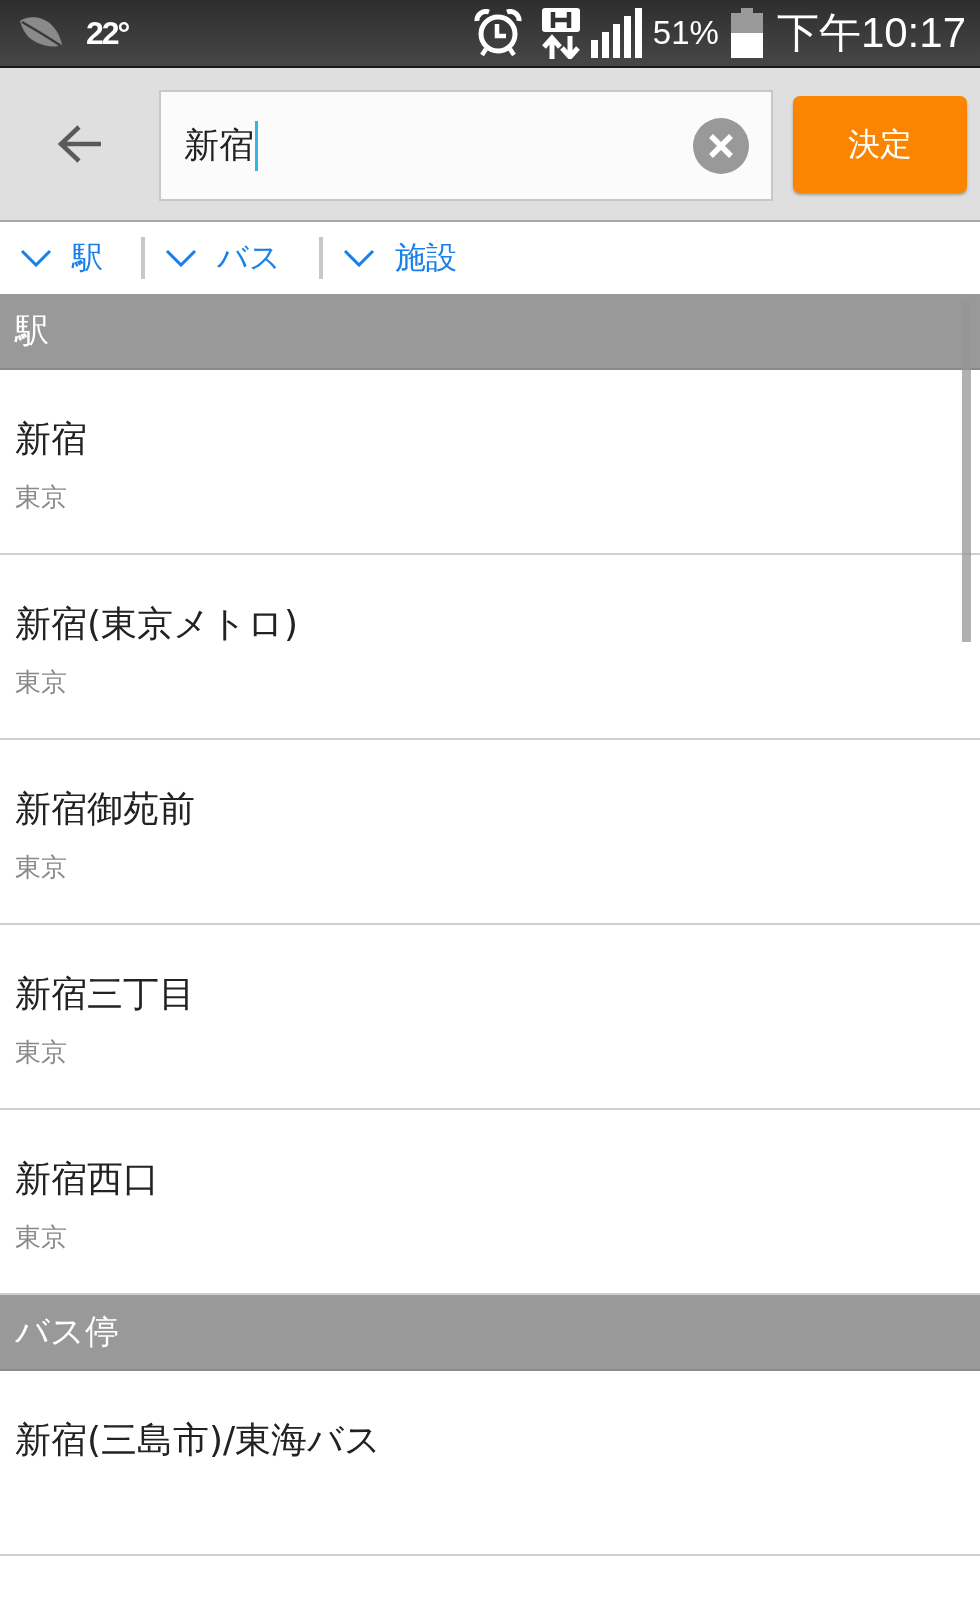  What do you see at coordinates (70, 258) in the screenshot?
I see `filter-tab: 駅` at bounding box center [70, 258].